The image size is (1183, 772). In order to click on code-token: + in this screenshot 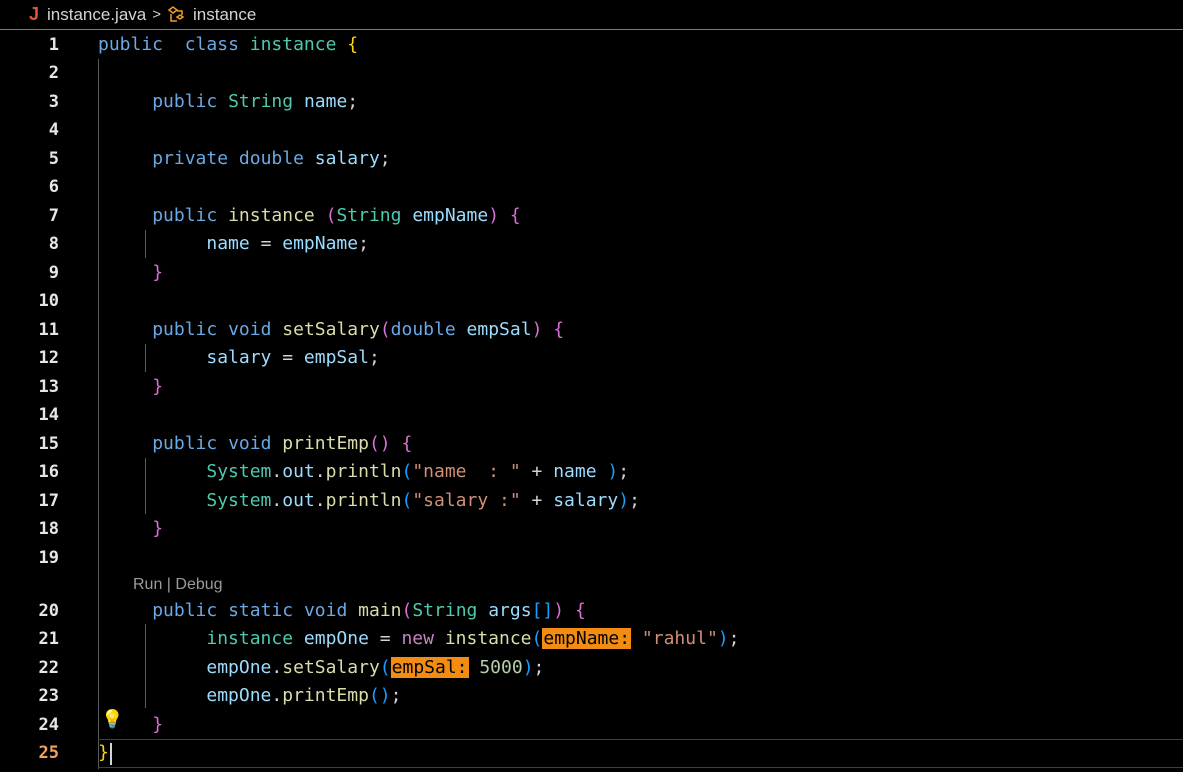, I will do `click(537, 500)`.